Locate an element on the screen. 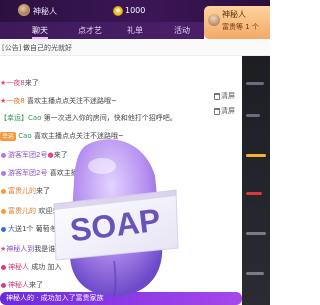 This screenshot has width=320, height=305. chat-message: ★一夜8 喜欢主播点点关注不迷路哦~ is located at coordinates (121, 101).